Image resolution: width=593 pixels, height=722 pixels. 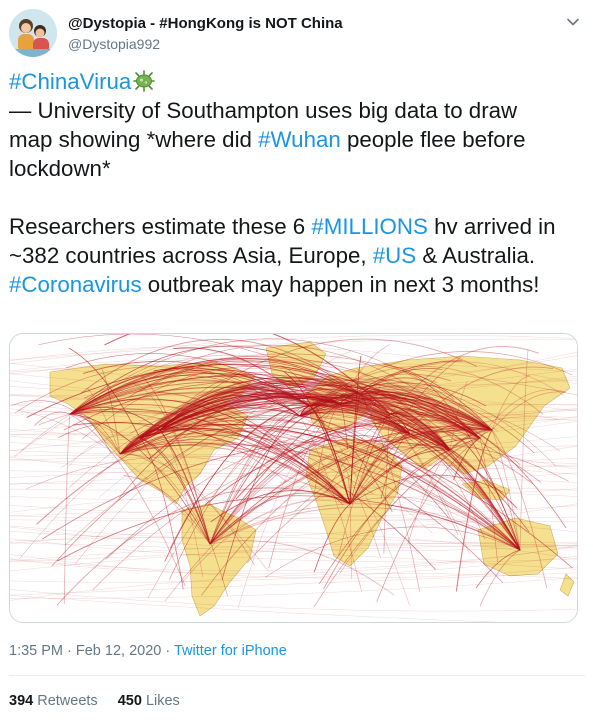 I want to click on retweets-stat: 394 Retweets, so click(x=53, y=701).